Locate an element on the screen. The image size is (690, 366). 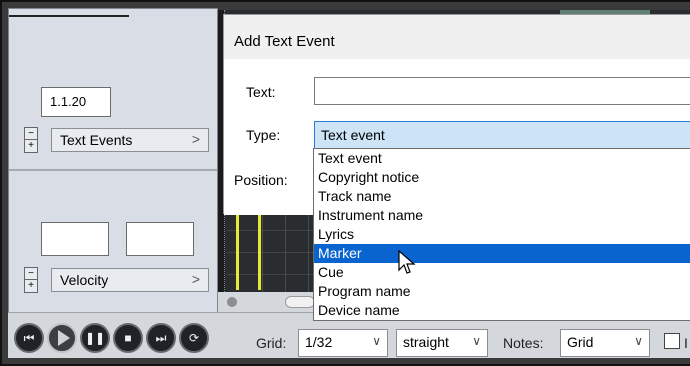
option-lyrics: Lyrics is located at coordinates (502, 234).